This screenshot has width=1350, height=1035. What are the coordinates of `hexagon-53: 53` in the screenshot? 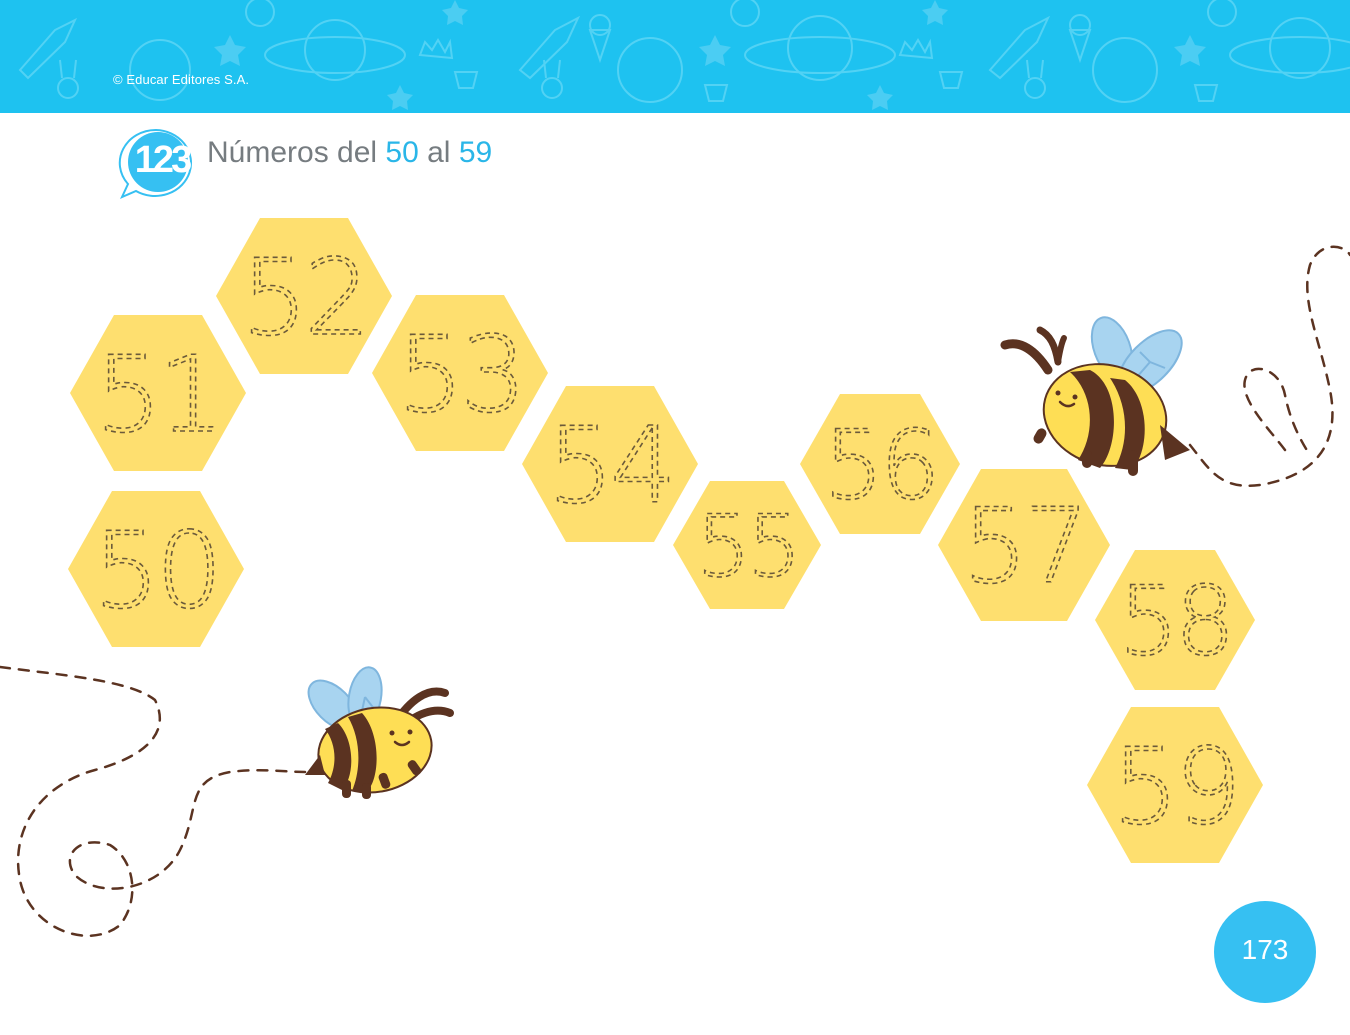 It's located at (460, 373).